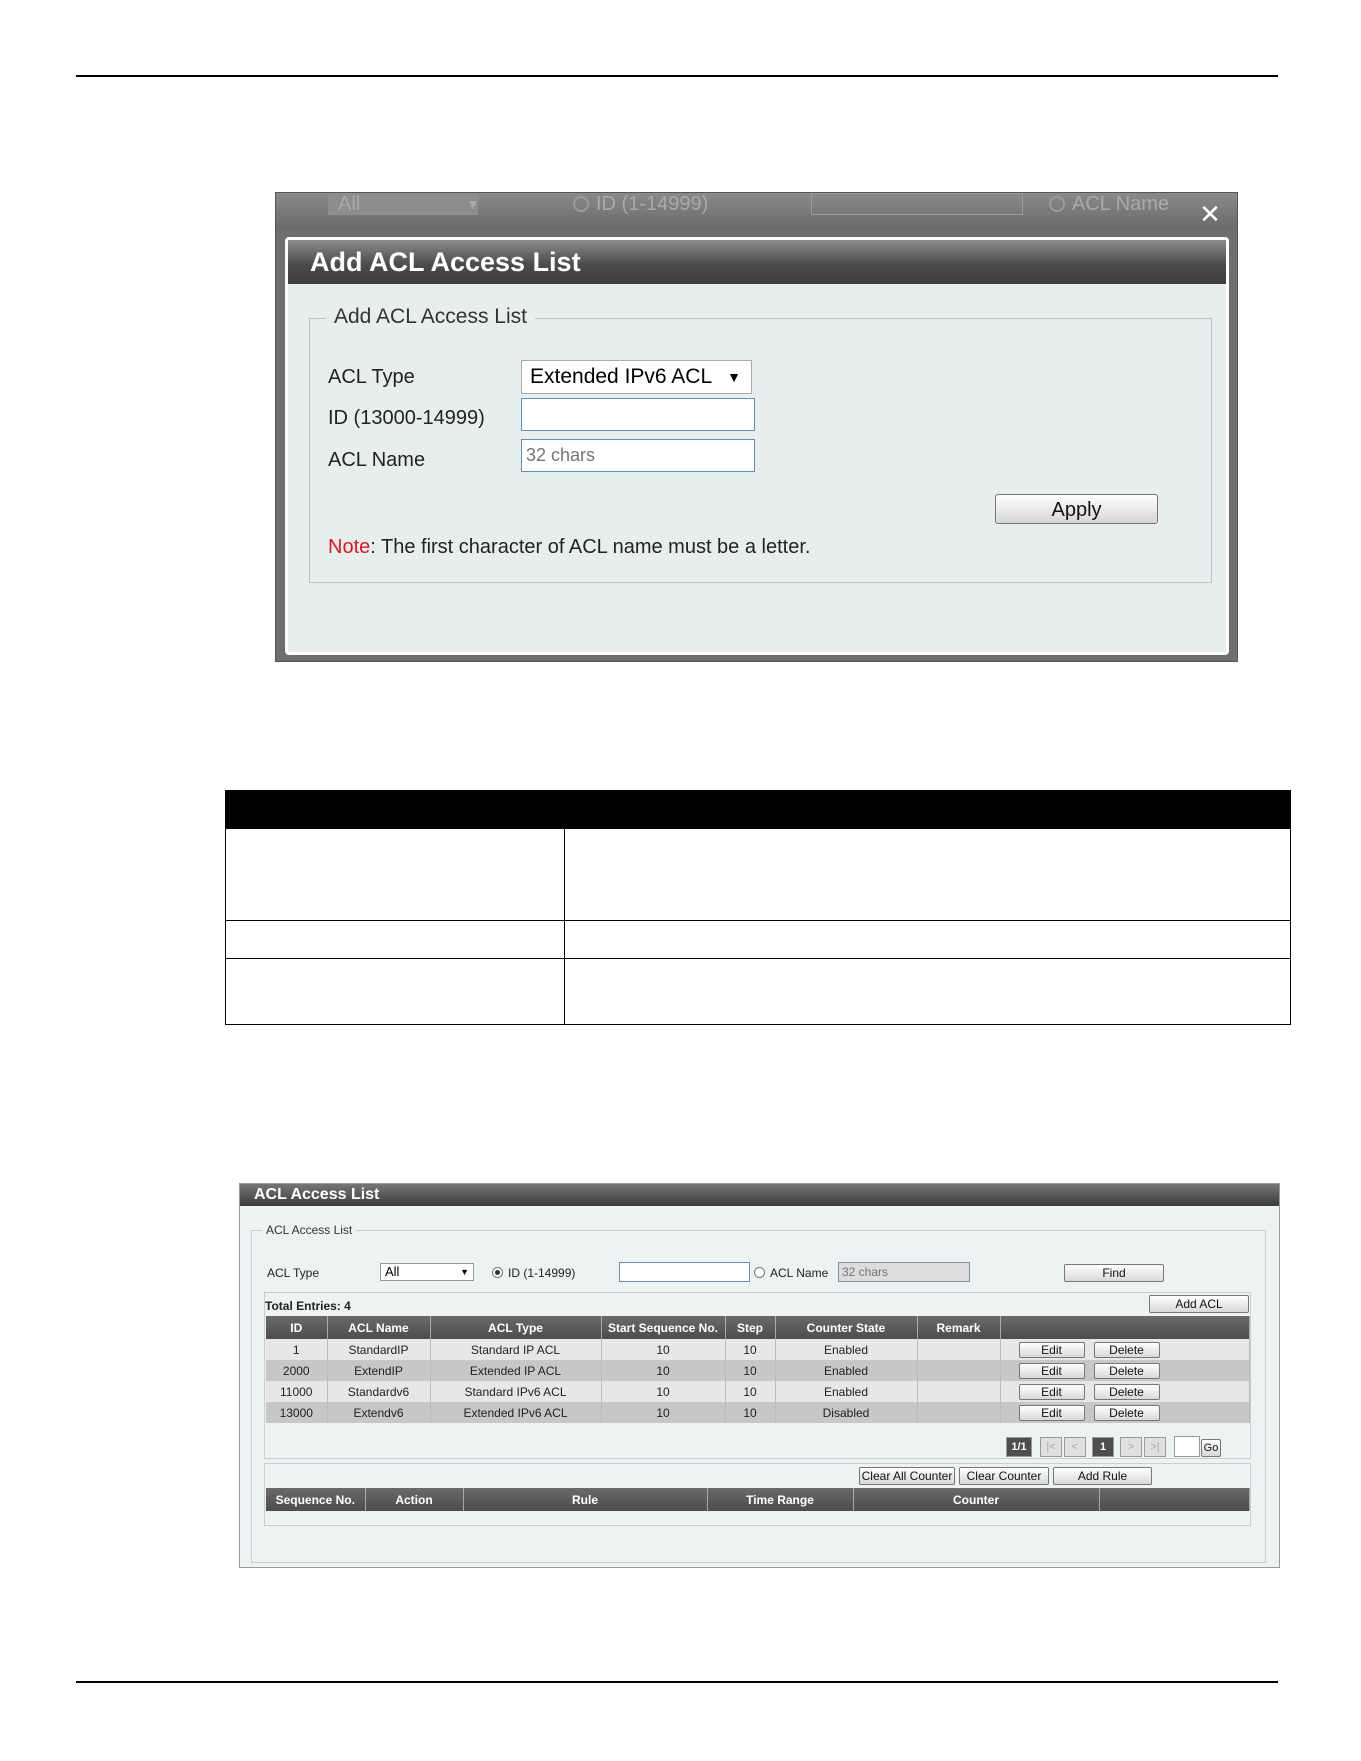  What do you see at coordinates (846, 1412) in the screenshot?
I see `cell-counter-state: Disabled` at bounding box center [846, 1412].